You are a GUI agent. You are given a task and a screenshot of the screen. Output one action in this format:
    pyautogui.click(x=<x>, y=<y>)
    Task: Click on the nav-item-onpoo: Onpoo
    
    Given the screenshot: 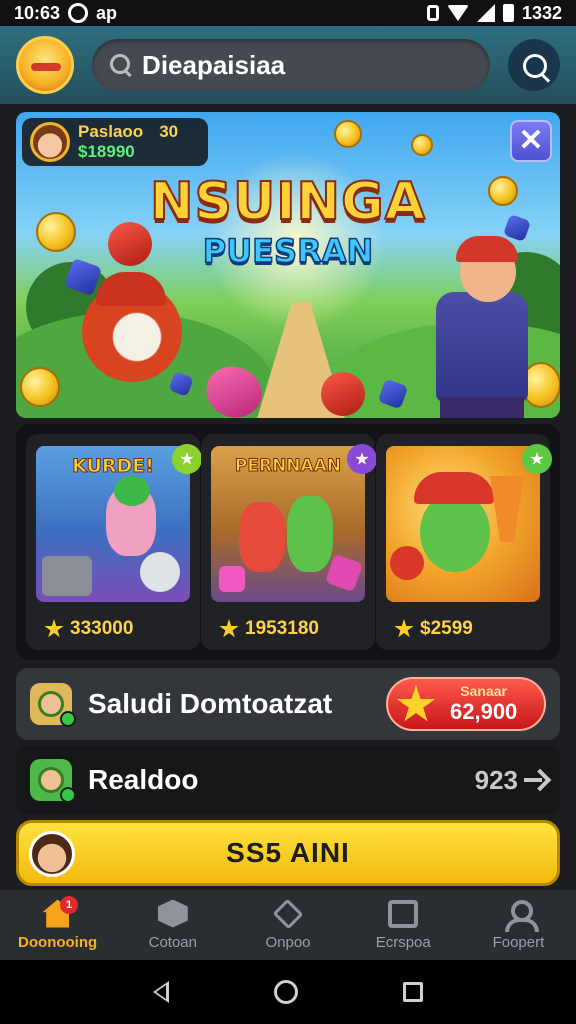 What is the action you would take?
    pyautogui.click(x=287, y=925)
    